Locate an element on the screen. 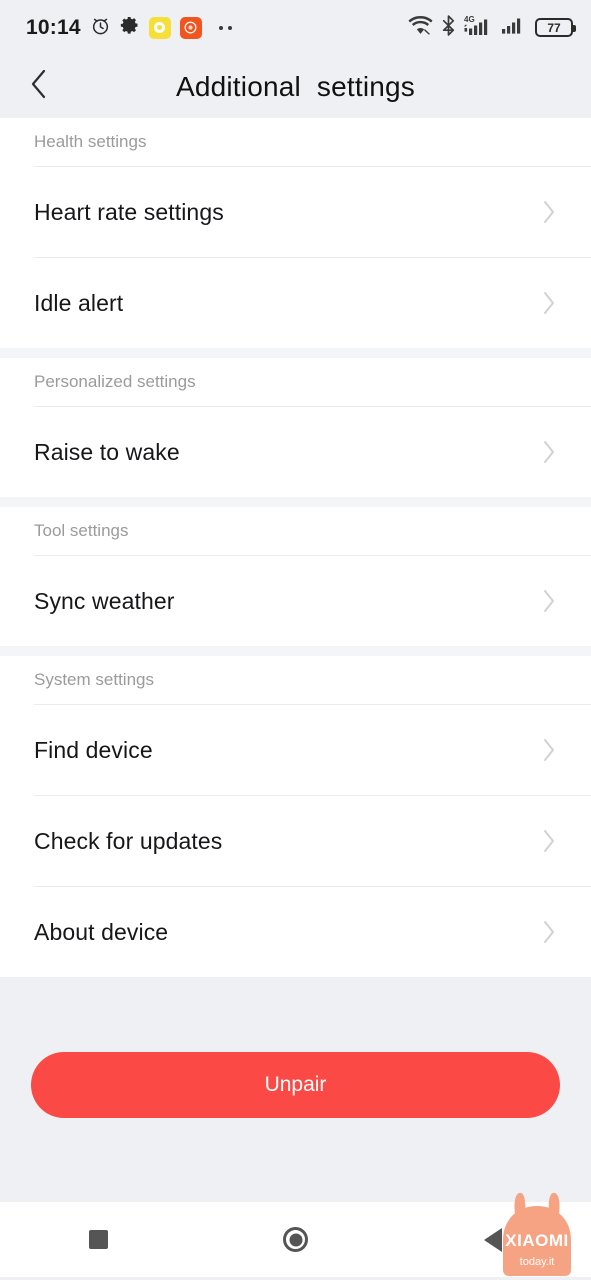 The width and height of the screenshot is (591, 1280). list-item-check-for-updates: Check for updates is located at coordinates (295, 841).